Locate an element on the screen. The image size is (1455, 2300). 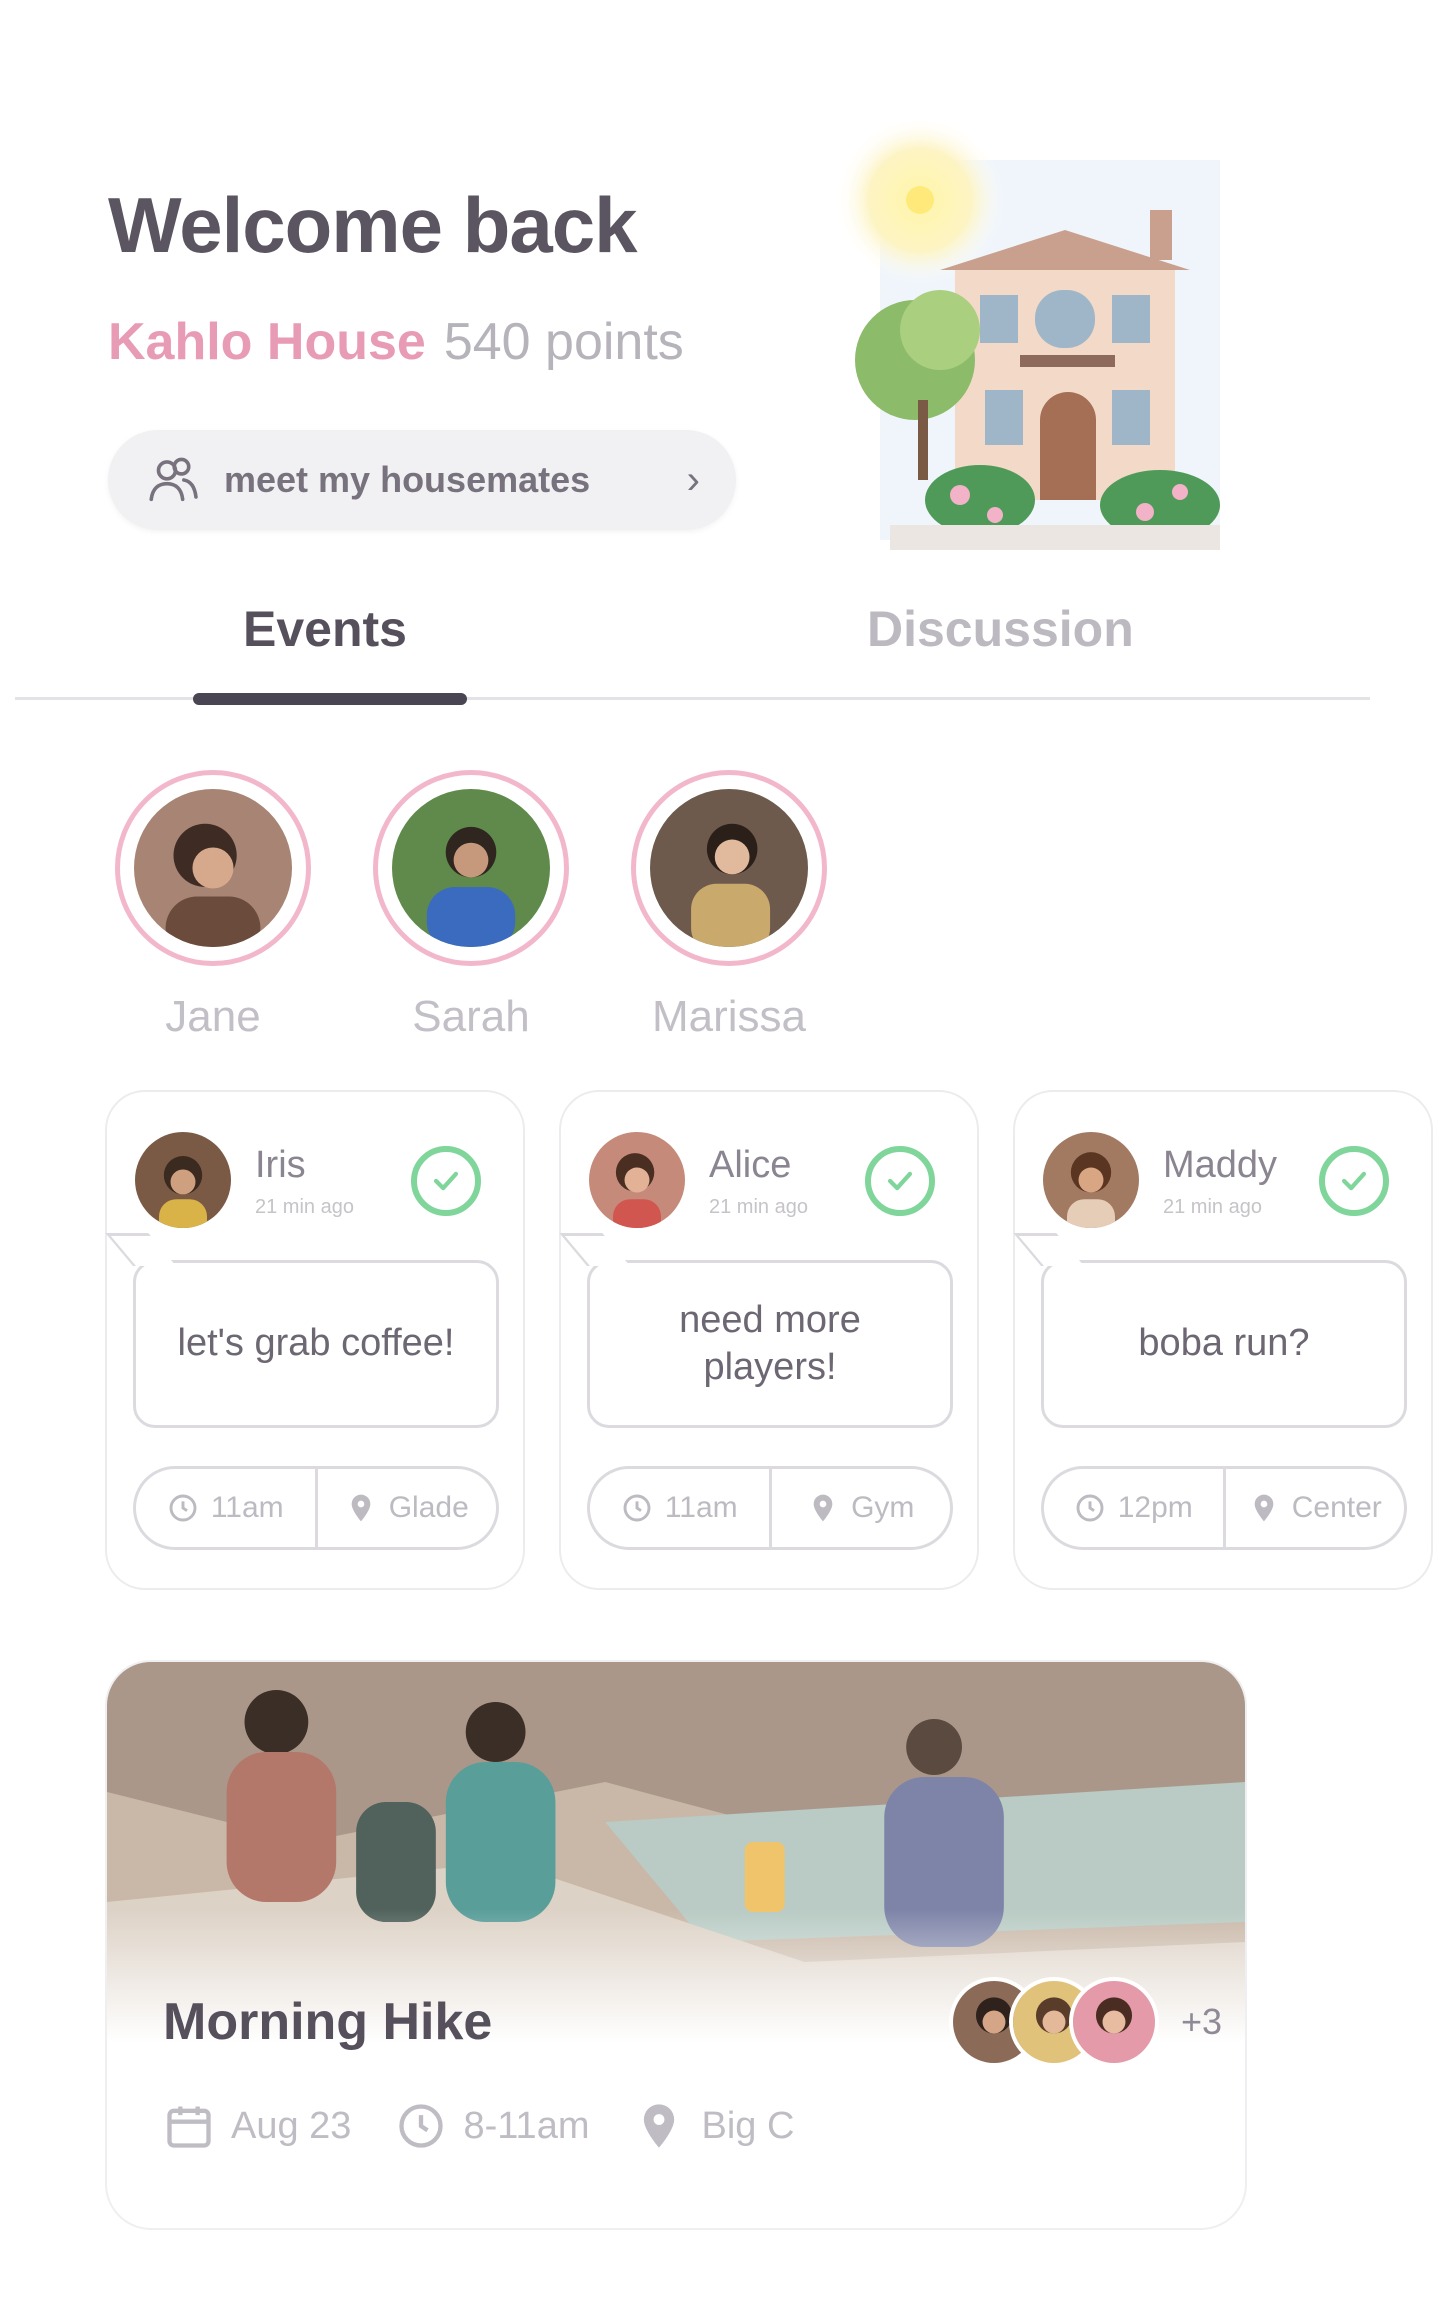
post-message: boba run? is located at coordinates (1224, 1343).